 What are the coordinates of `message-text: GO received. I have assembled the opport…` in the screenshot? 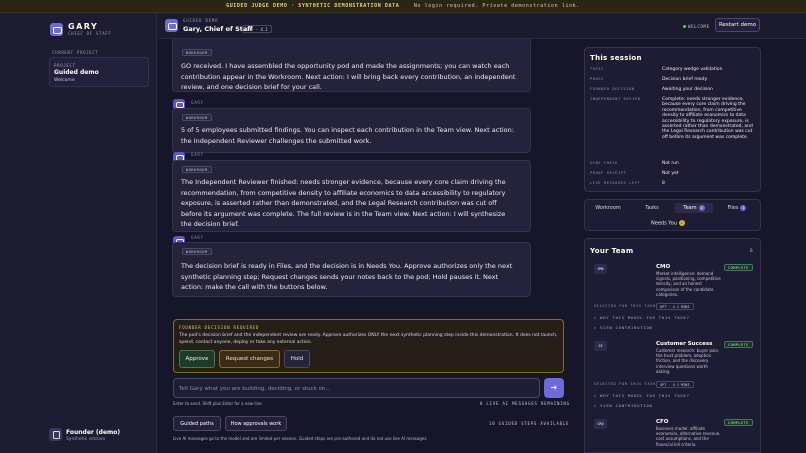 It's located at (348, 76).